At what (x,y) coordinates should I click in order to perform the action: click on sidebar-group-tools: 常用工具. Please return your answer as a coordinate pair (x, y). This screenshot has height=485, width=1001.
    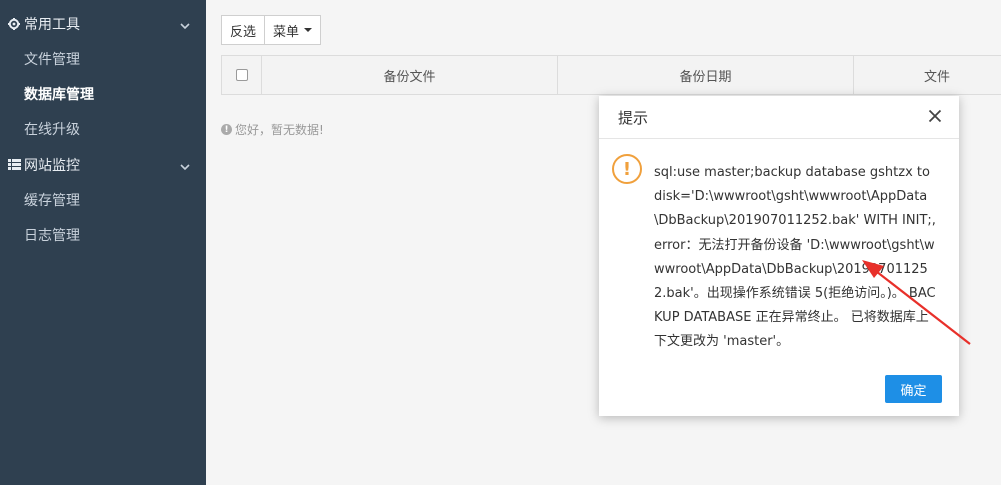
    Looking at the image, I should click on (103, 23).